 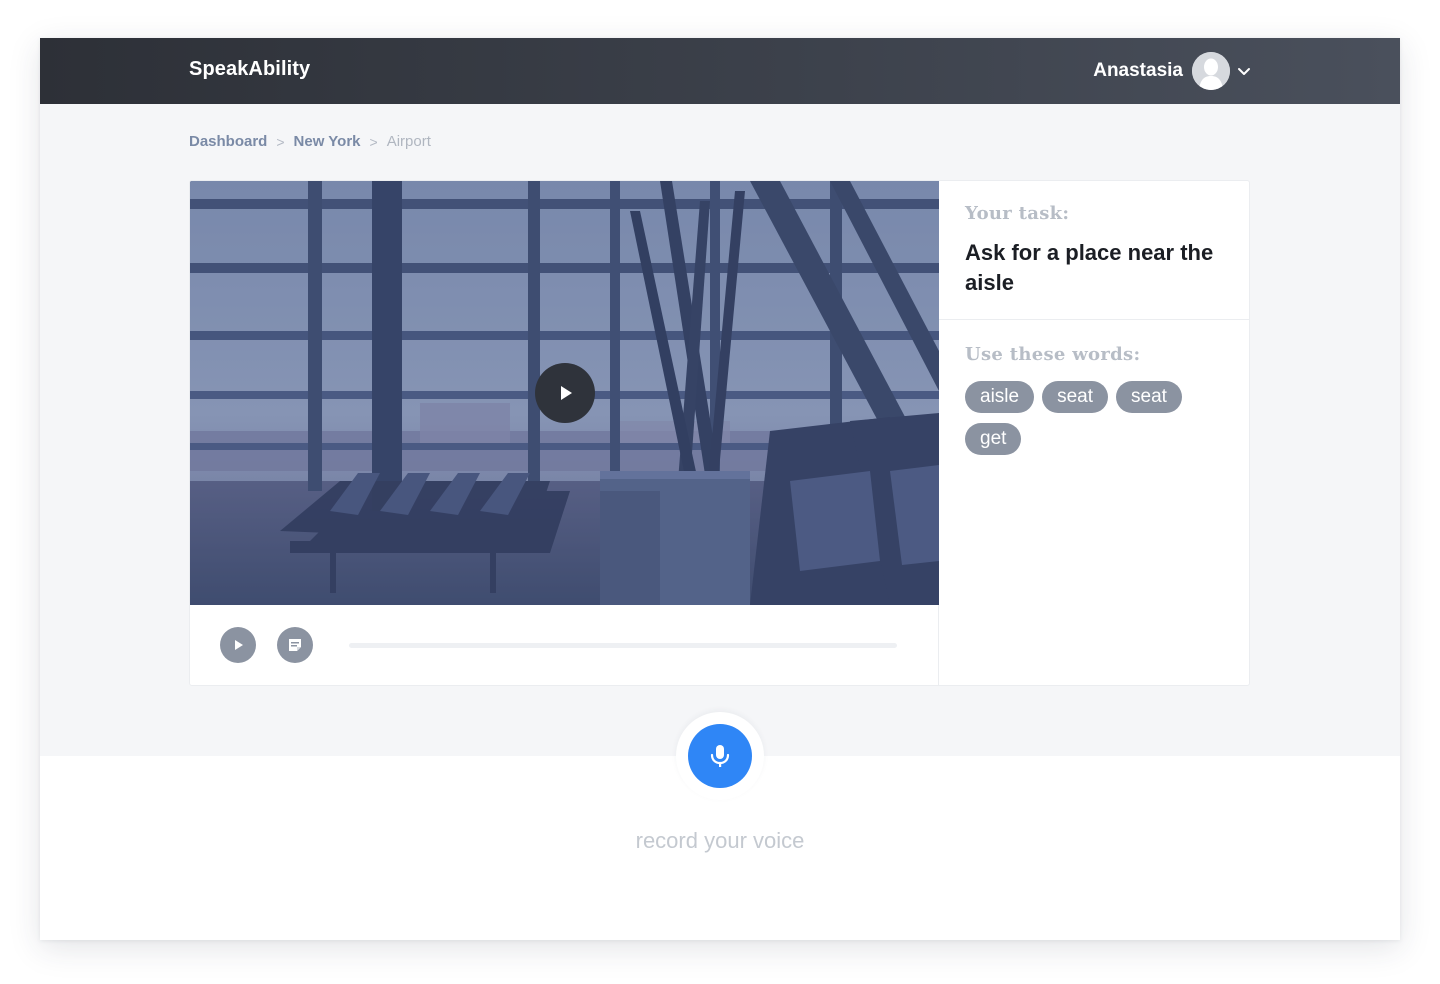 I want to click on task-text: Ask for a place near the aisle, so click(x=1089, y=267).